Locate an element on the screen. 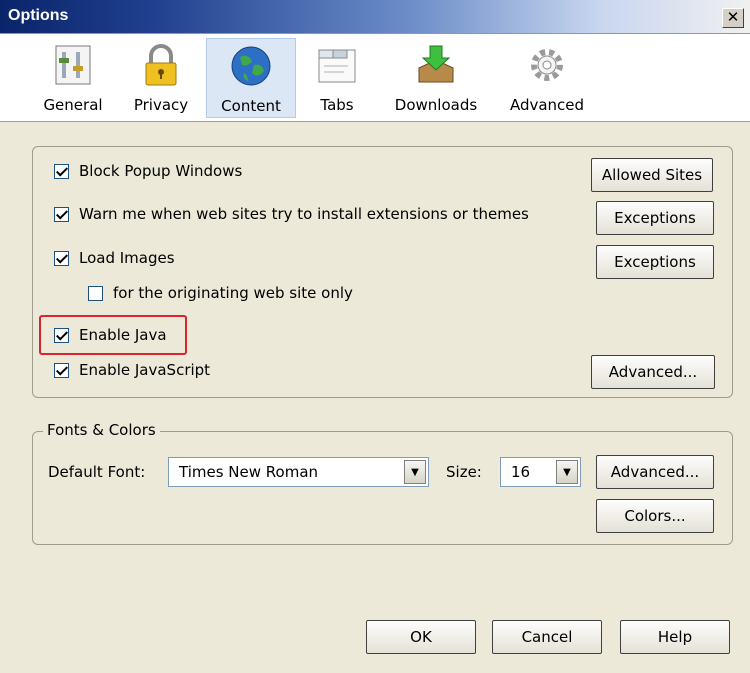 This screenshot has height=673, width=750. tab-label: Content is located at coordinates (251, 106).